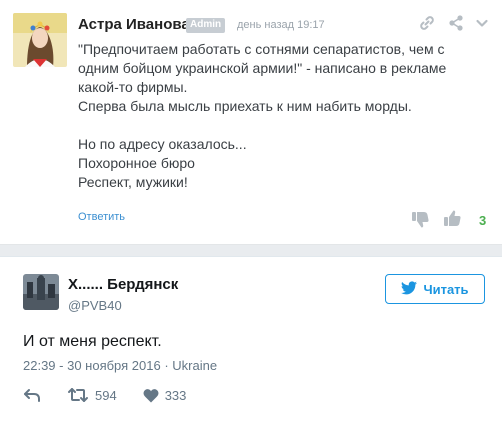  I want to click on share-icon, so click(456, 23).